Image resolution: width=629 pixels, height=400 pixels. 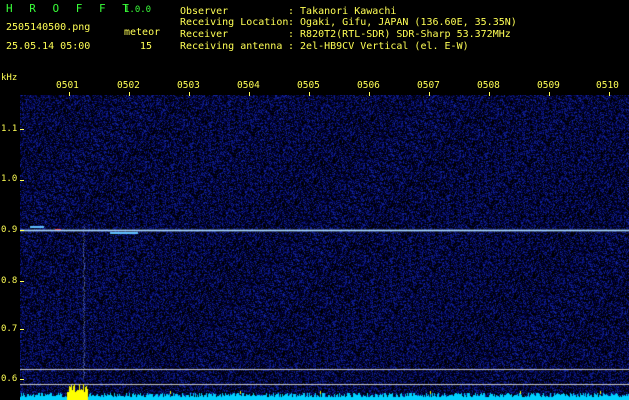 What do you see at coordinates (188, 85) in the screenshot?
I see `x-tick-0503: 0503` at bounding box center [188, 85].